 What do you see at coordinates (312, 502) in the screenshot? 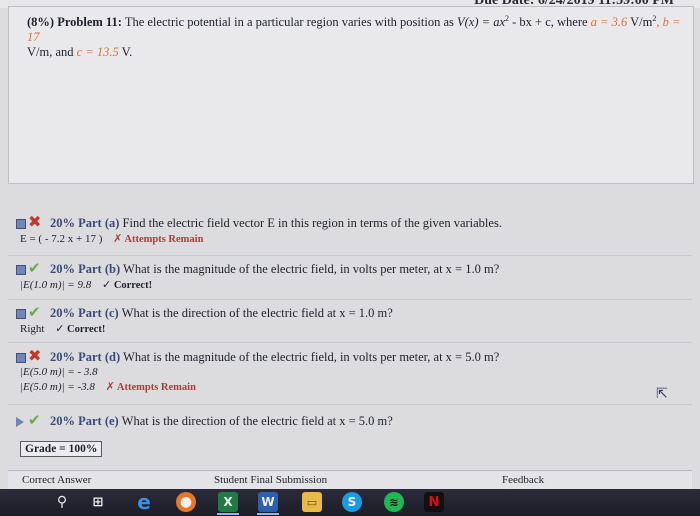
I see `file-explorer-icon: ▭` at bounding box center [312, 502].